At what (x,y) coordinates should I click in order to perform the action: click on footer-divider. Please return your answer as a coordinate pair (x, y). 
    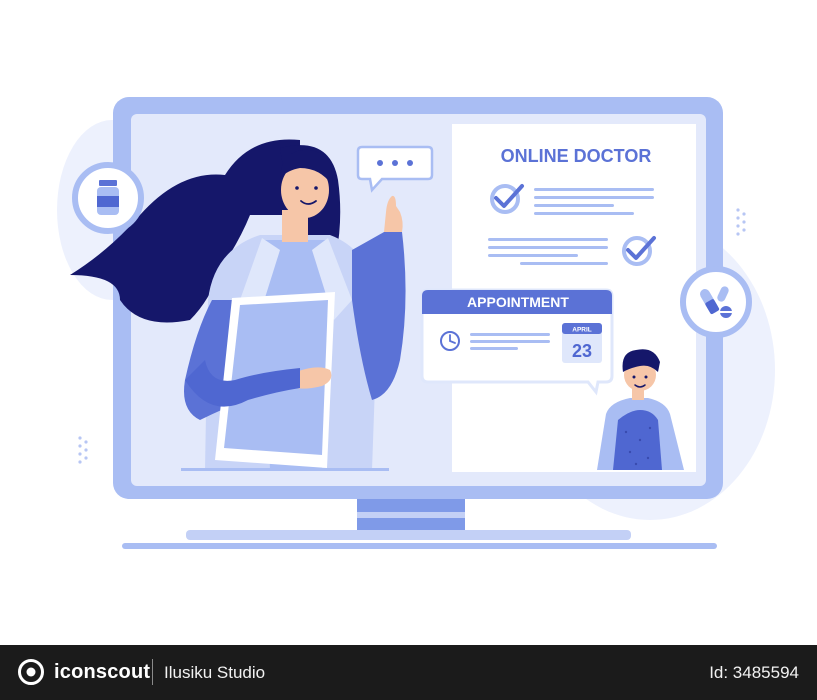
    Looking at the image, I should click on (152, 672).